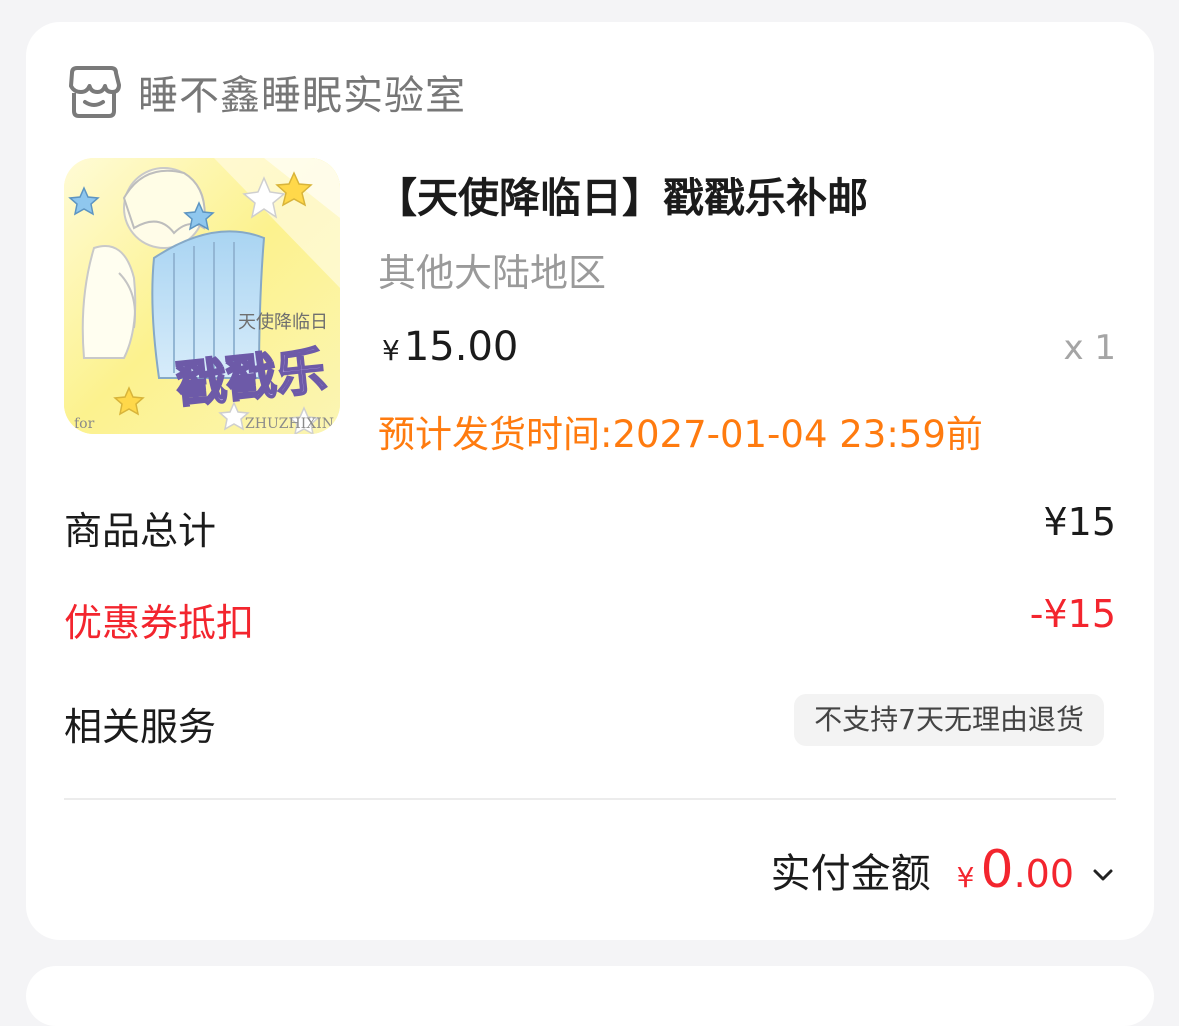  What do you see at coordinates (622, 194) in the screenshot?
I see `product-title: 【天使降临日】戳戳乐补邮` at bounding box center [622, 194].